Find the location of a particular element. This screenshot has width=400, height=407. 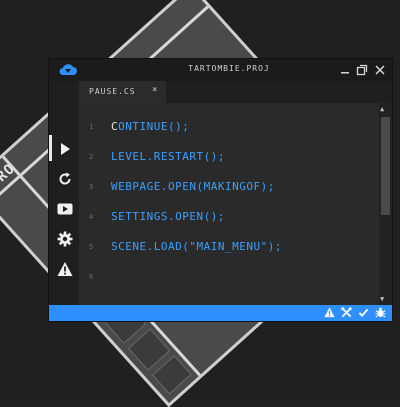

refresh-icon is located at coordinates (65, 179).